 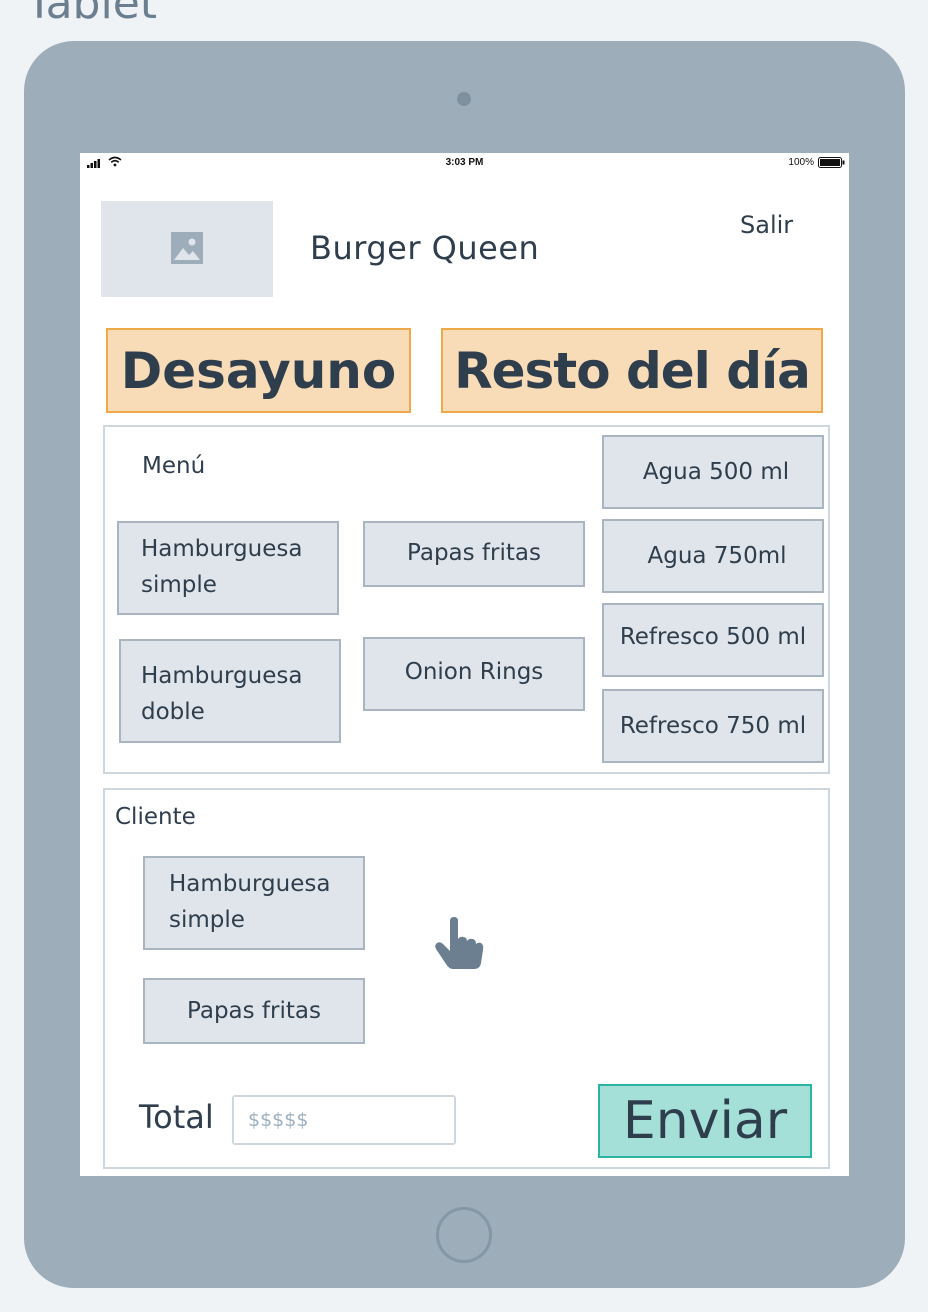 I want to click on menu-item-label: simple, so click(x=179, y=585).